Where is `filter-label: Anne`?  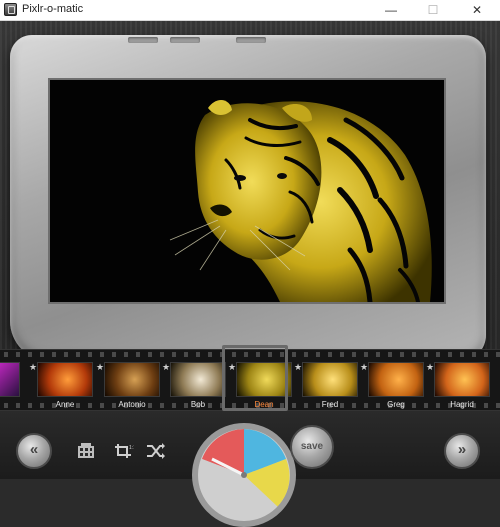 filter-label: Anne is located at coordinates (65, 404).